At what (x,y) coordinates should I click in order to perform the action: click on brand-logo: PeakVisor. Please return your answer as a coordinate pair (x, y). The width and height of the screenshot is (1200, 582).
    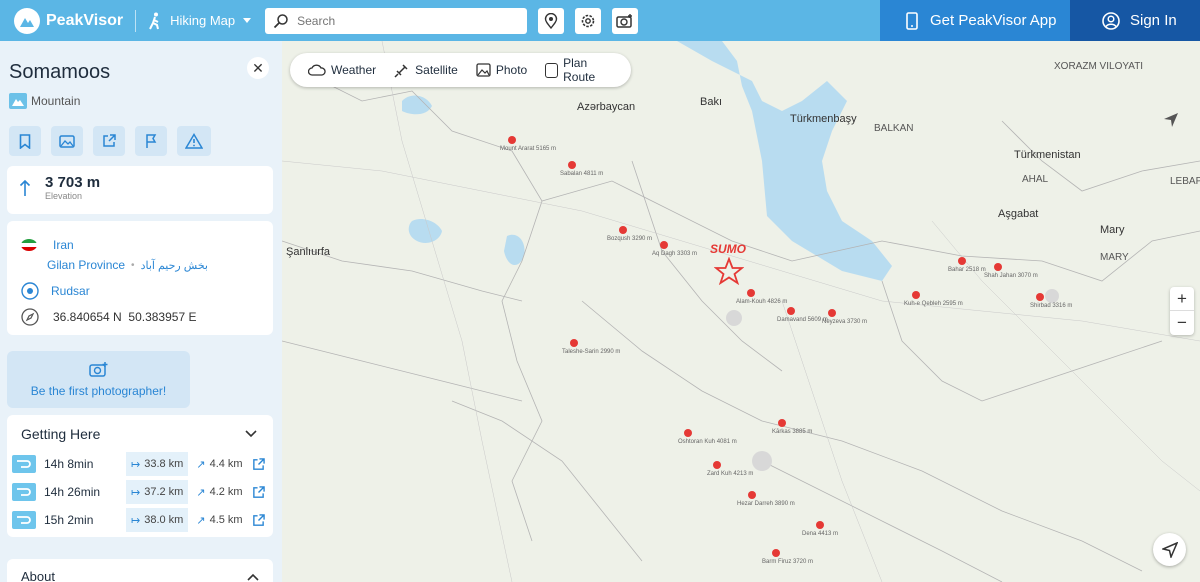
    Looking at the image, I should click on (68, 20).